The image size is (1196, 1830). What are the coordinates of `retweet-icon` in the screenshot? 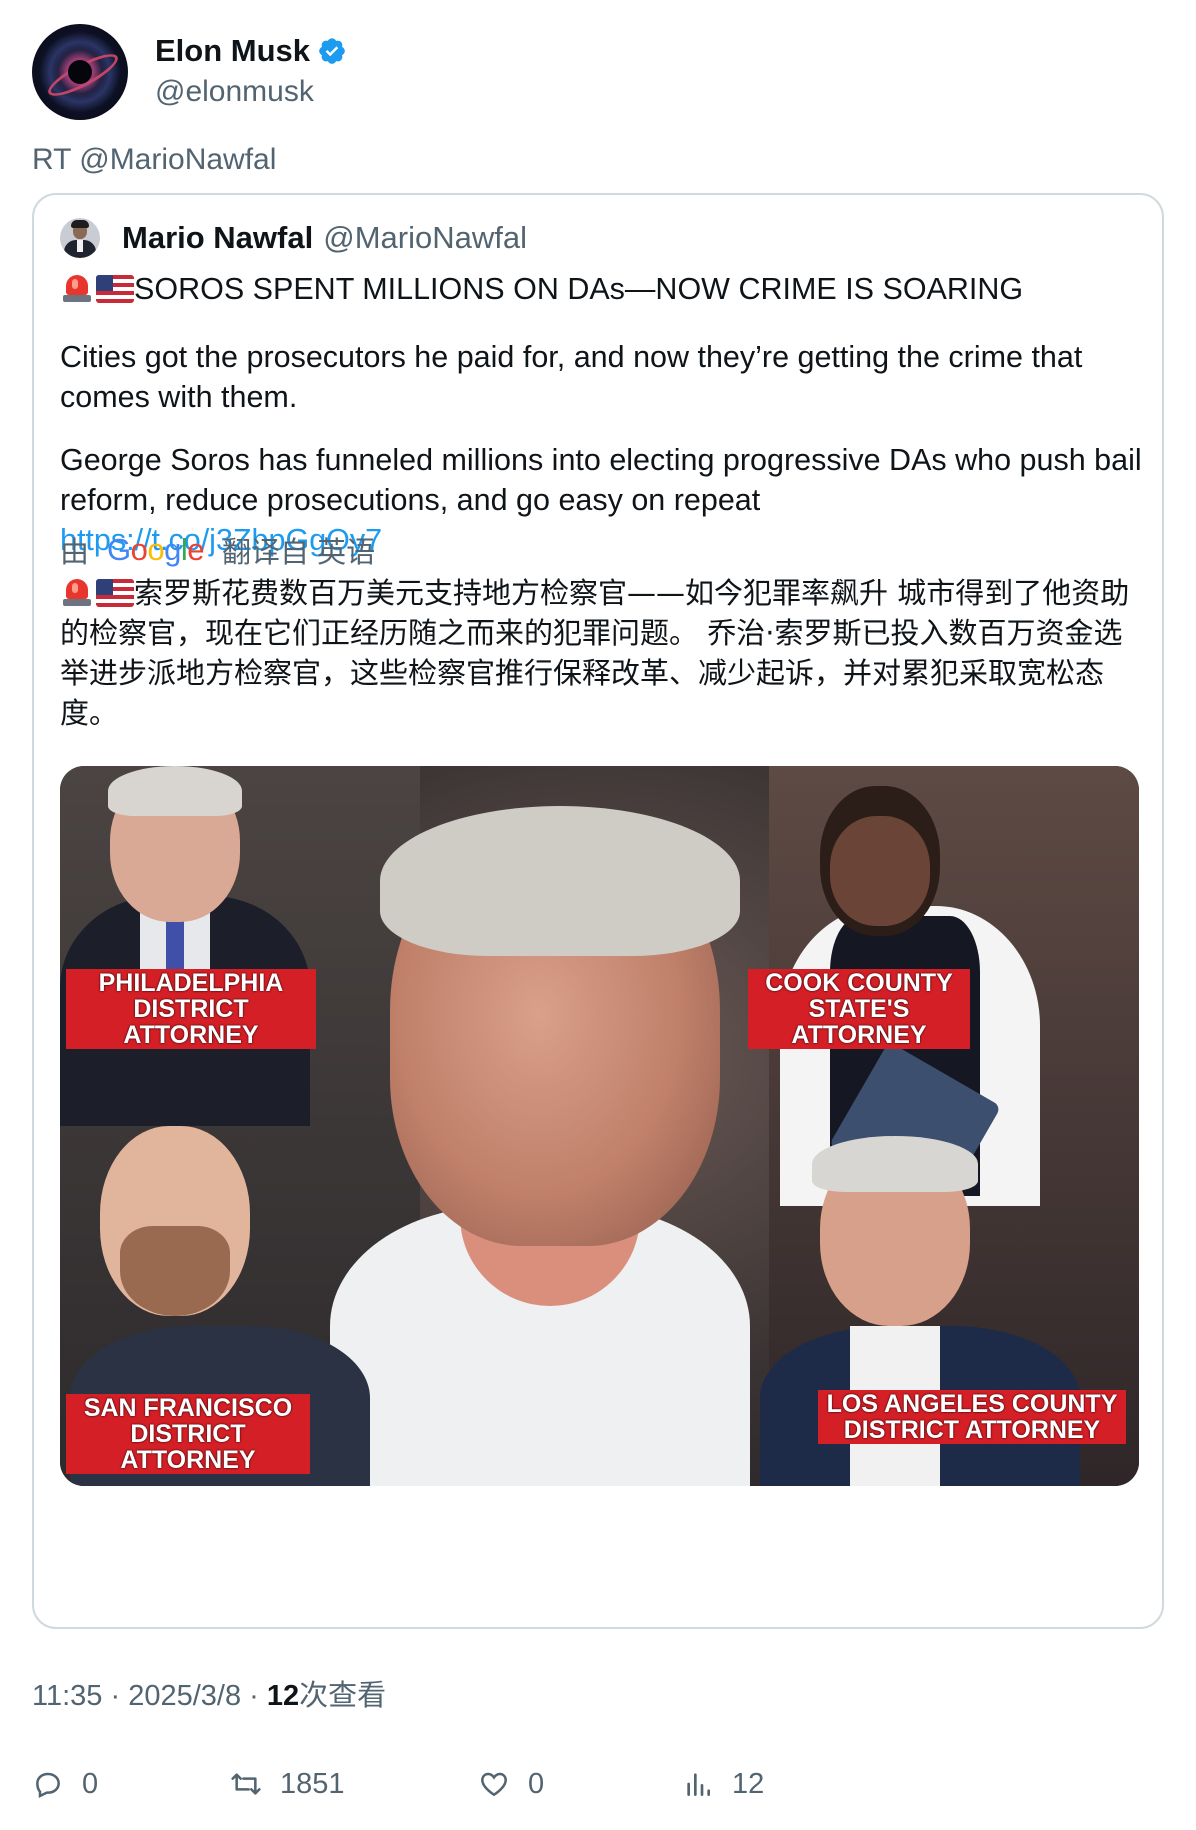 It's located at (246, 1784).